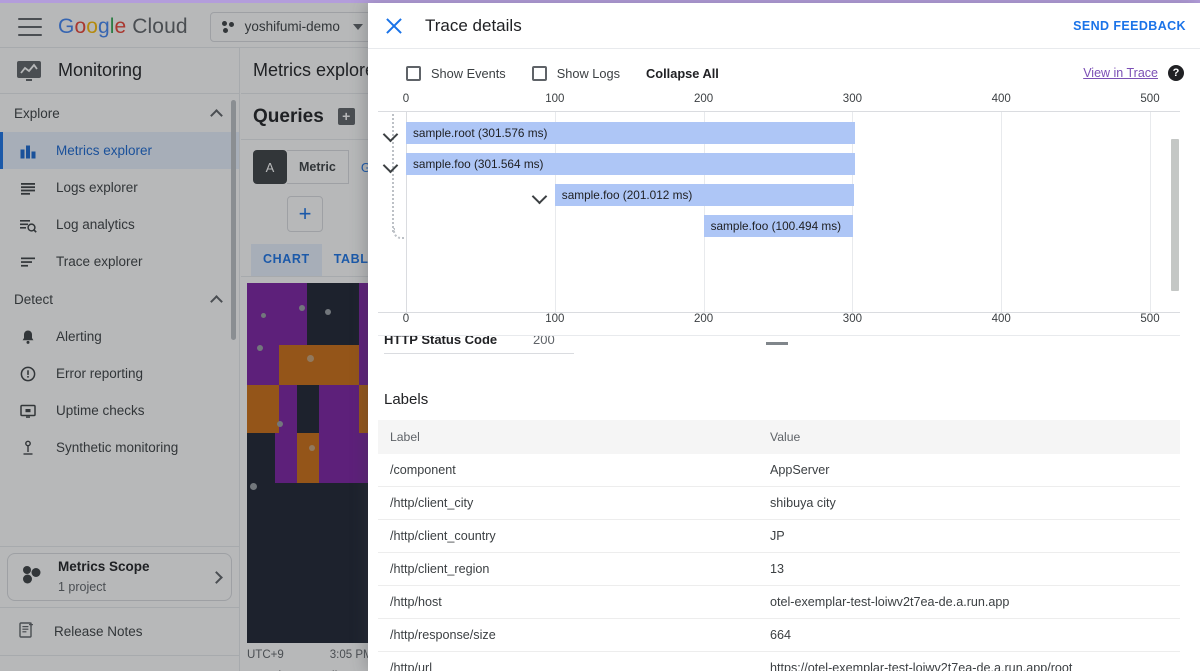  Describe the element at coordinates (119, 577) in the screenshot. I see `metrics-scope-button: Metrics Scope 1 project` at that location.